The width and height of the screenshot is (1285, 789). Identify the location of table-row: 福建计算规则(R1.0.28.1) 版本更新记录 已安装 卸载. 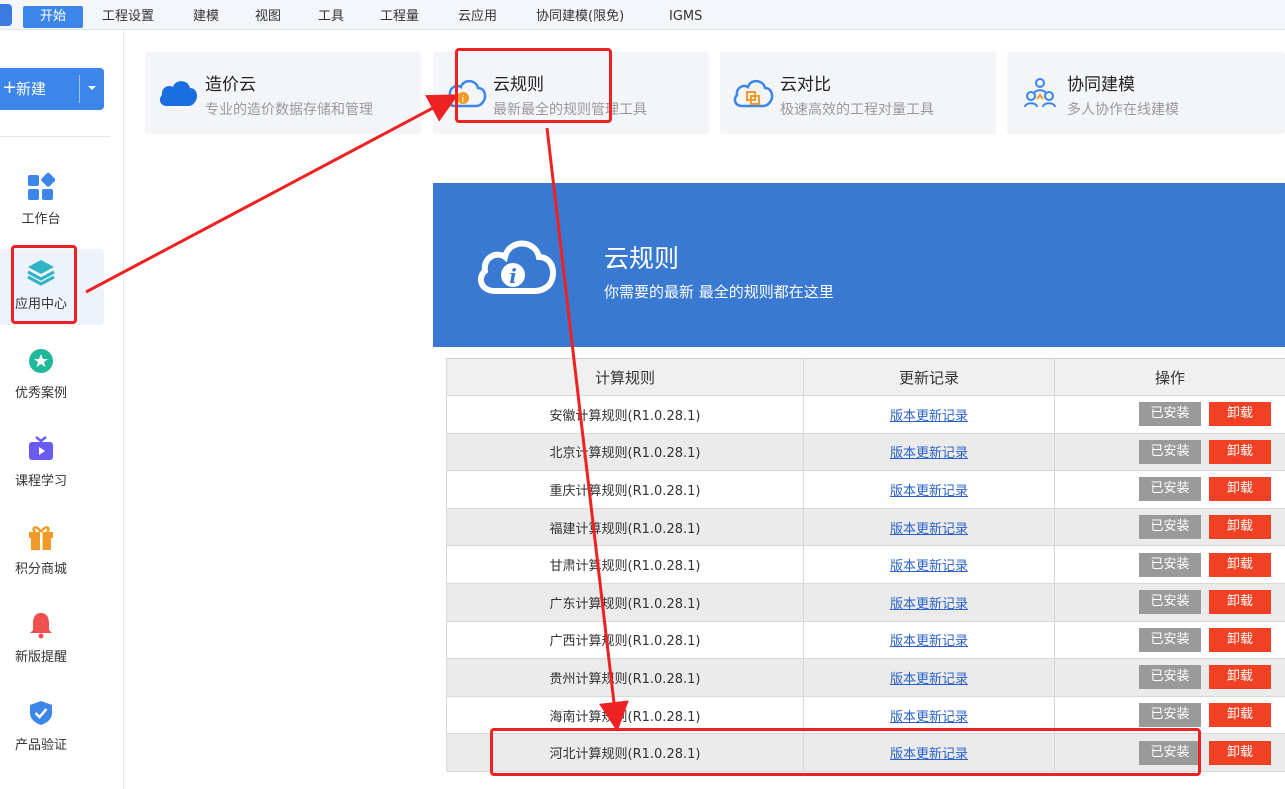
(865, 527).